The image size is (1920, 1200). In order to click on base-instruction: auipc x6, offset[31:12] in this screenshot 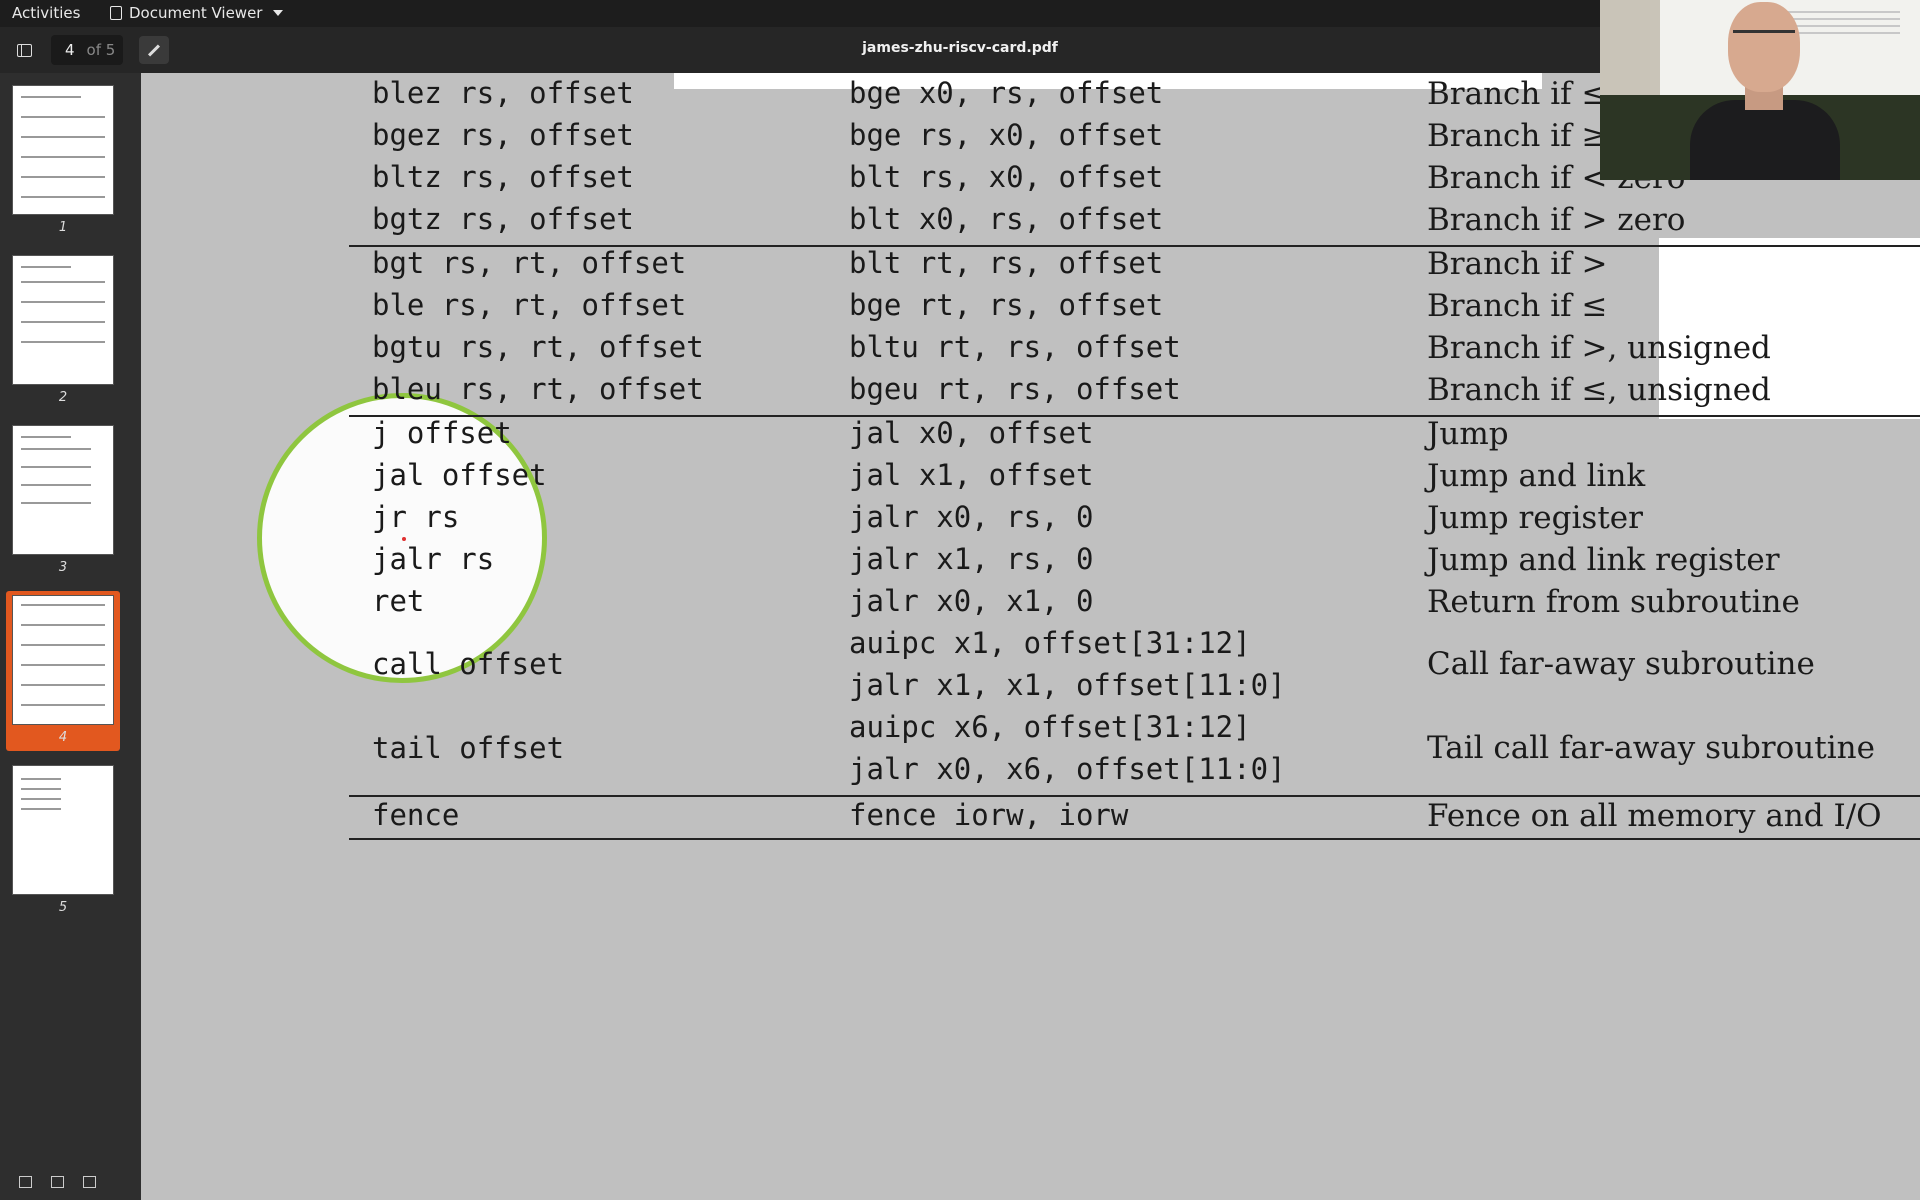, I will do `click(1050, 727)`.